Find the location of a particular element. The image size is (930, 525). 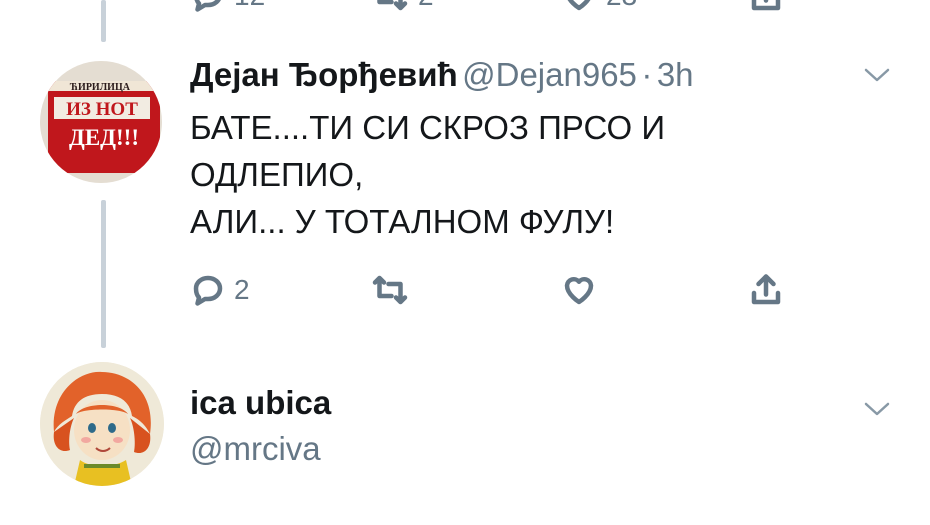

bottom-handle: @mrciva is located at coordinates (255, 449).